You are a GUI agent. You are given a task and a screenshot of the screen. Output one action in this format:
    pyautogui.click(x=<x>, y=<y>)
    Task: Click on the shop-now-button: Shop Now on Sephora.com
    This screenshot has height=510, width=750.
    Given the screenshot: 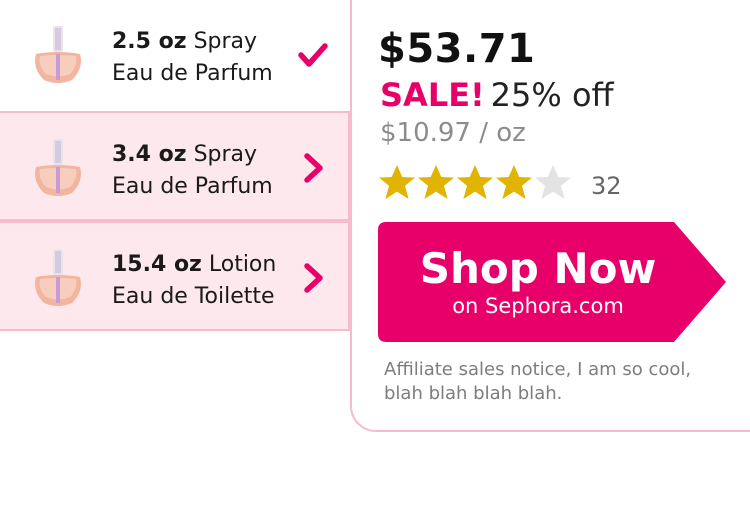 What is the action you would take?
    pyautogui.click(x=553, y=282)
    